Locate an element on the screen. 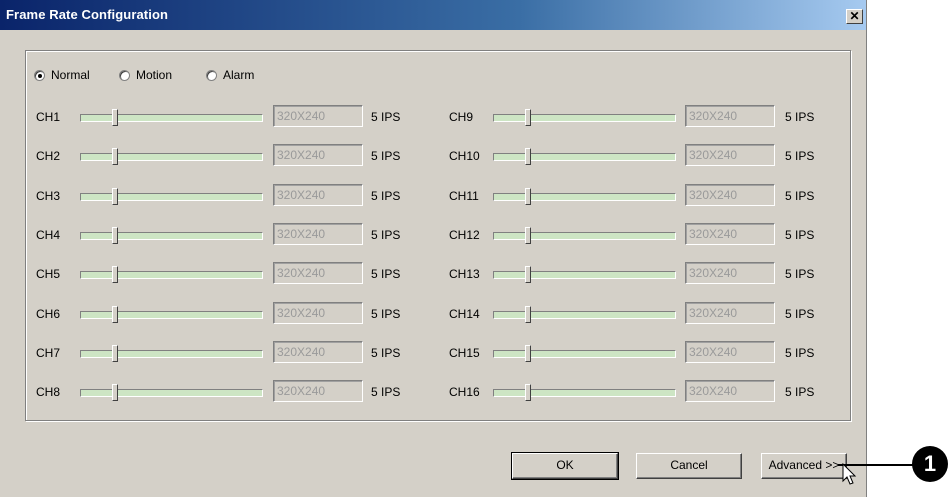 The height and width of the screenshot is (497, 951). channel-label: CH14 is located at coordinates (464, 314).